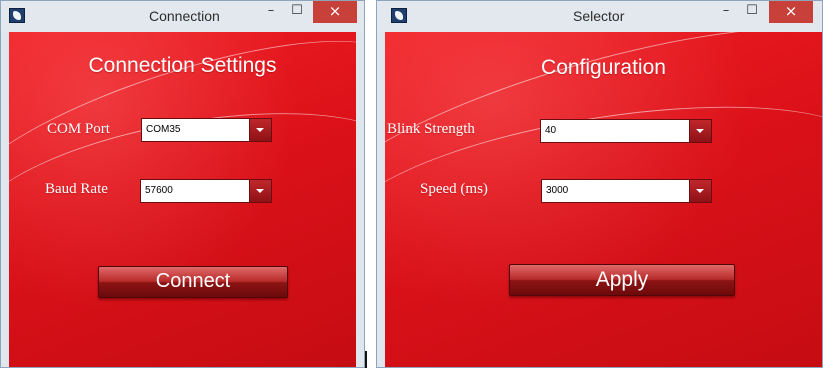  I want to click on selector-window-title: Selector, so click(599, 16).